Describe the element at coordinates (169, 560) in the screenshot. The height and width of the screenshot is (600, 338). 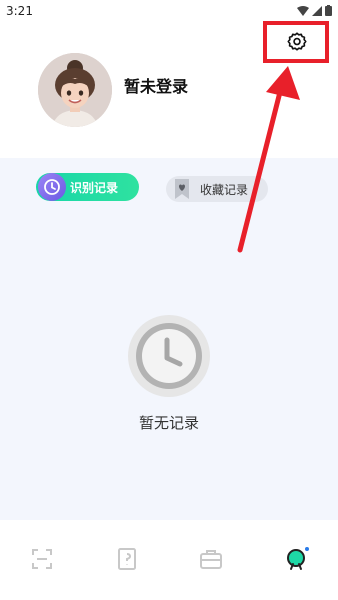
I see `bottom-nav` at that location.